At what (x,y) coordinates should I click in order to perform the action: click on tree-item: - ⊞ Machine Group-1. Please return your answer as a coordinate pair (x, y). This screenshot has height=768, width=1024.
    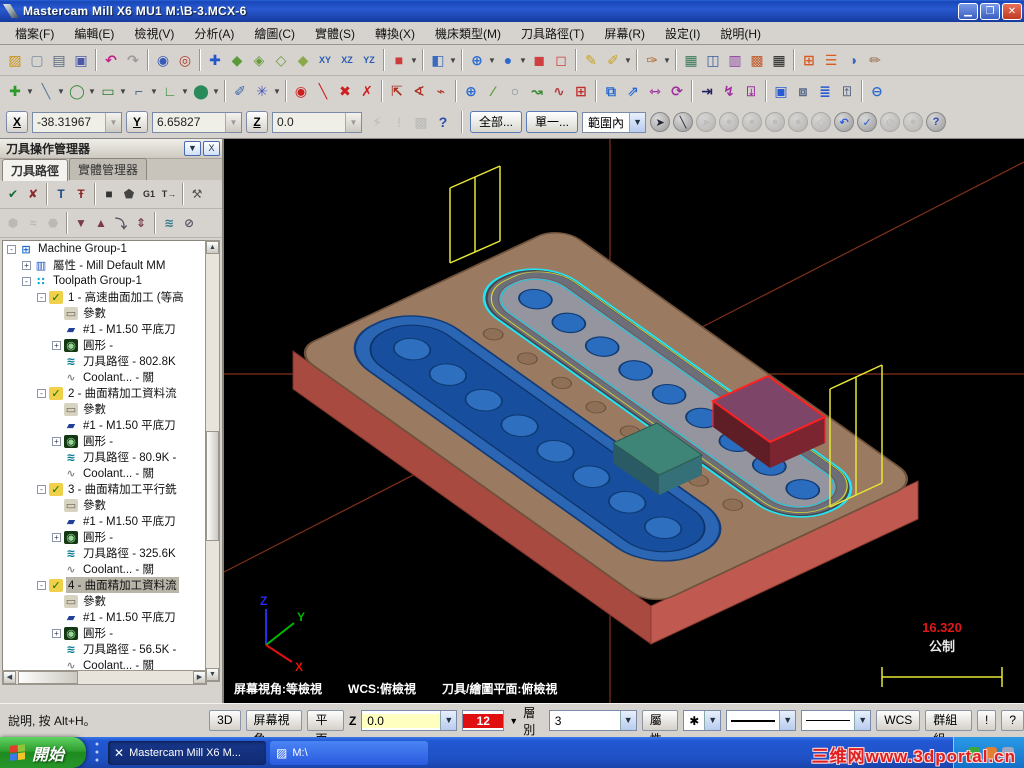
    Looking at the image, I should click on (104, 249).